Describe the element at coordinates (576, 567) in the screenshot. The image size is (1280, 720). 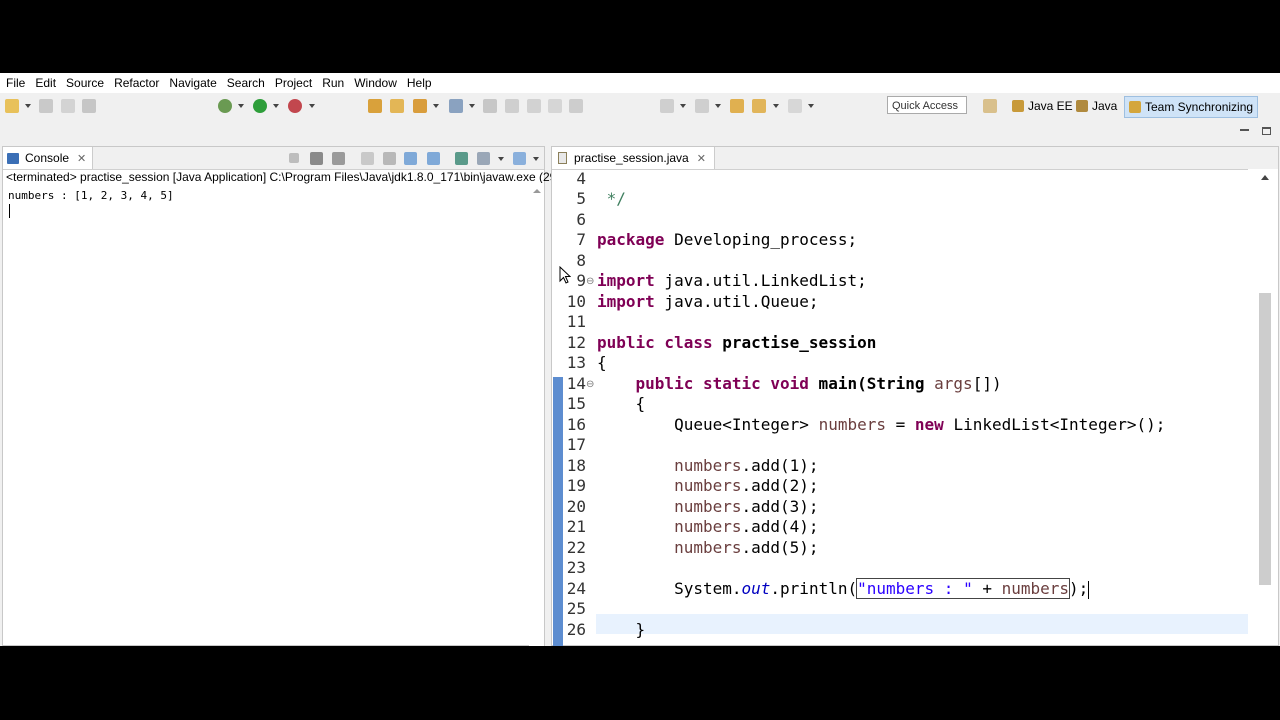
I see `line-number: 23` at that location.